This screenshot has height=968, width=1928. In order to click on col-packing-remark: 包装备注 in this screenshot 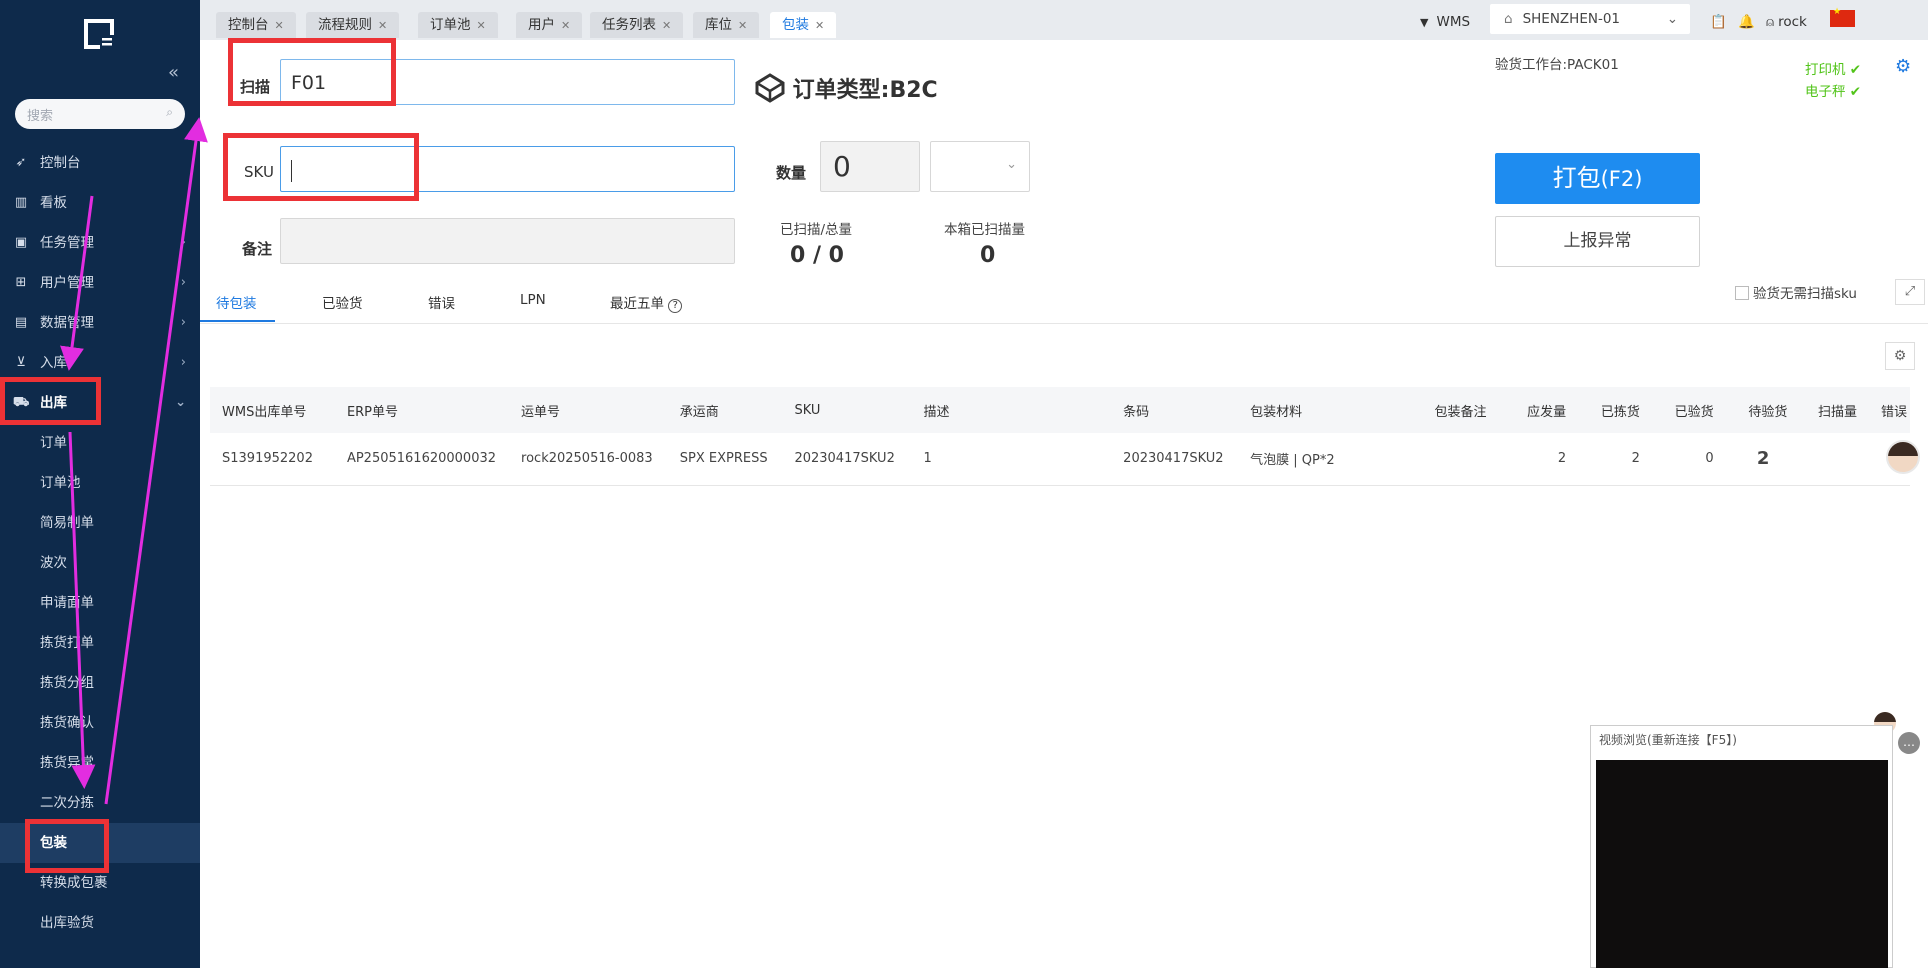, I will do `click(1463, 410)`.